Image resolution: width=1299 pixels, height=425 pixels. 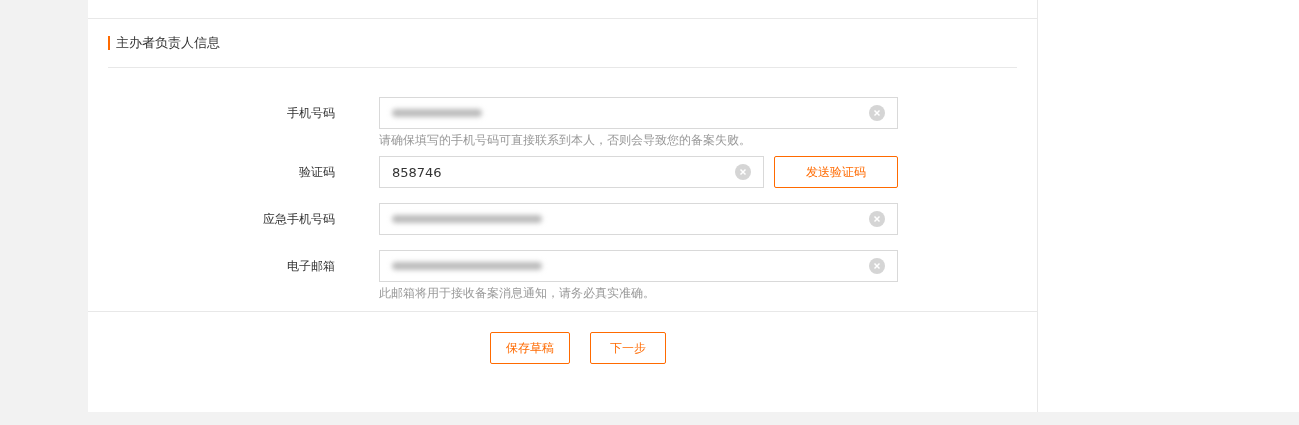 I want to click on field-label: 应急手机号码, so click(x=298, y=219).